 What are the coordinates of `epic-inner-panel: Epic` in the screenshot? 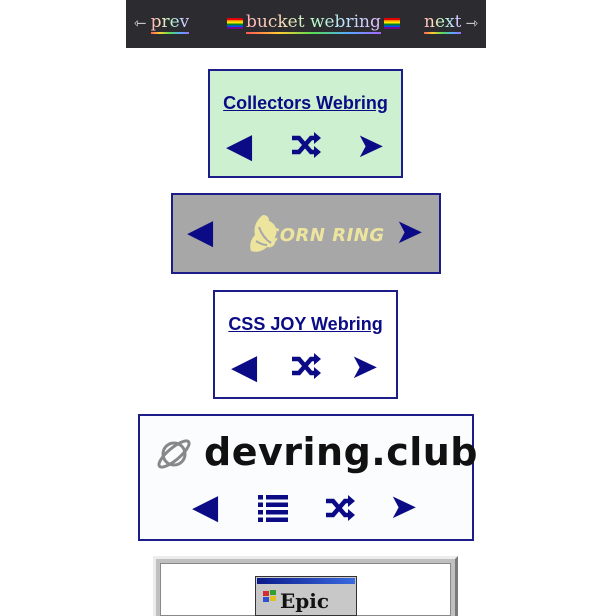 It's located at (305, 589).